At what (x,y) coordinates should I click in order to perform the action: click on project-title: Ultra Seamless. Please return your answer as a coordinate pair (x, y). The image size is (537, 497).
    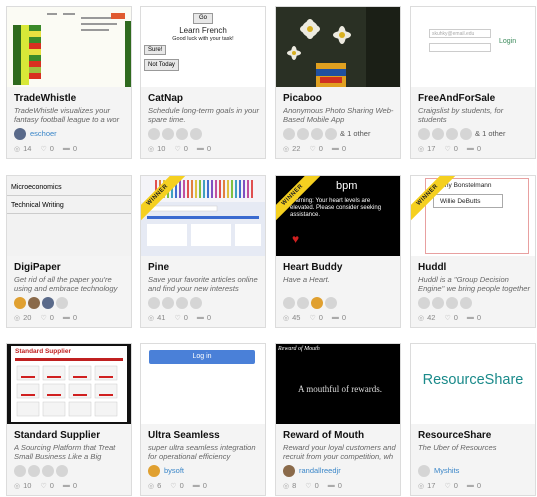
    Looking at the image, I should click on (184, 435).